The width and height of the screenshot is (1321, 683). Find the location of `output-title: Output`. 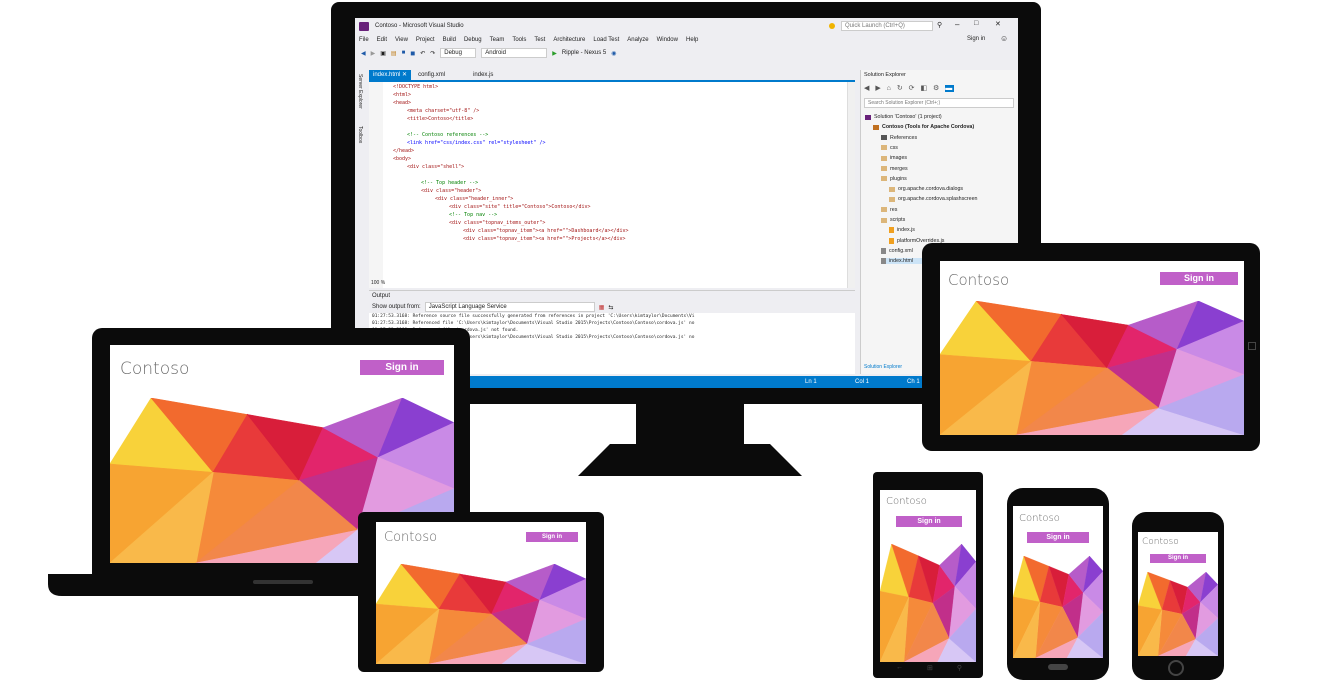

output-title: Output is located at coordinates (612, 296).